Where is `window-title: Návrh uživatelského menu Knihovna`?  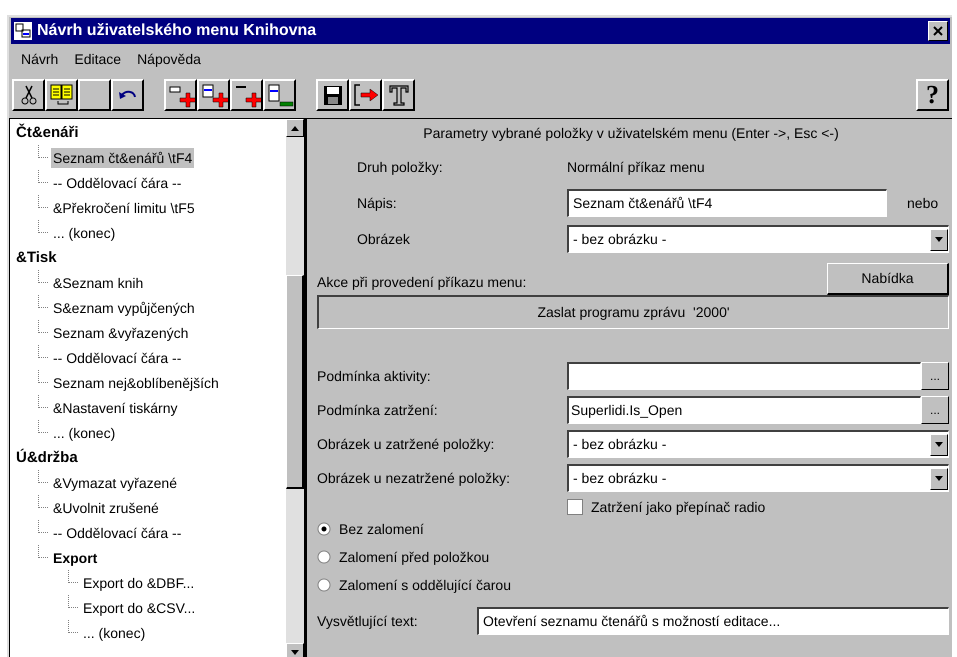
window-title: Návrh uživatelského menu Knihovna is located at coordinates (177, 31).